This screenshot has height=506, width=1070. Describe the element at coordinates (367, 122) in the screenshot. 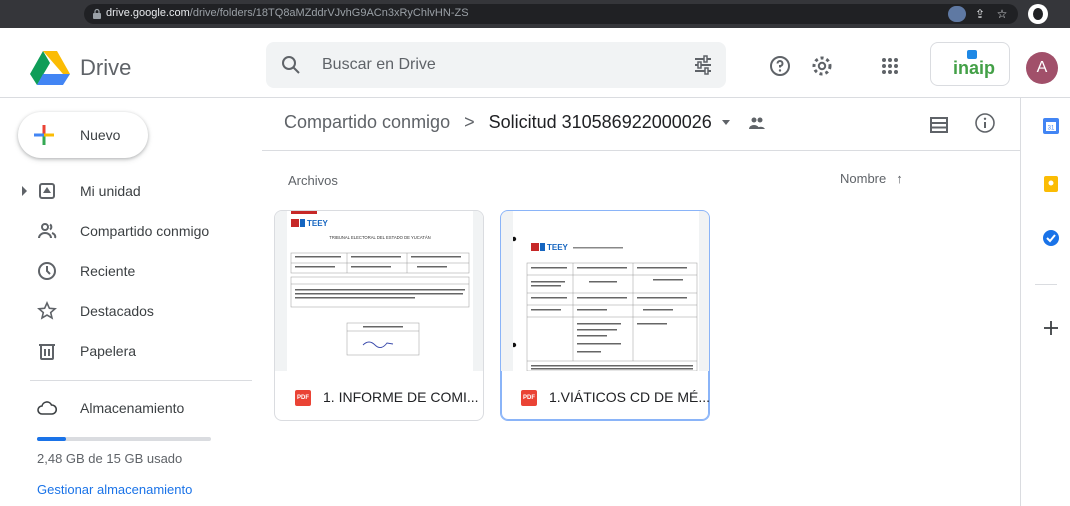

I see `breadcrumb-parent: Compartido conmigo` at that location.